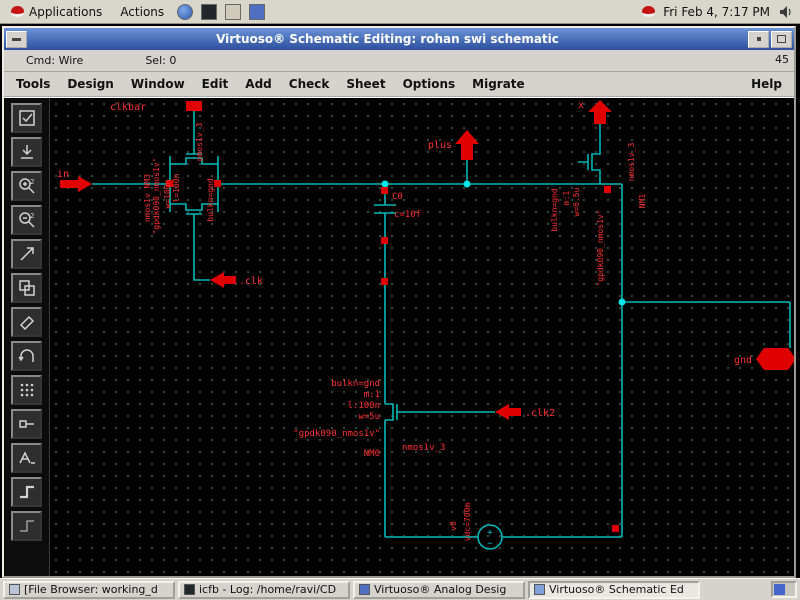 The image size is (800, 600). I want to click on nm1-bulk-label: bulkn=gnd, so click(554, 210).